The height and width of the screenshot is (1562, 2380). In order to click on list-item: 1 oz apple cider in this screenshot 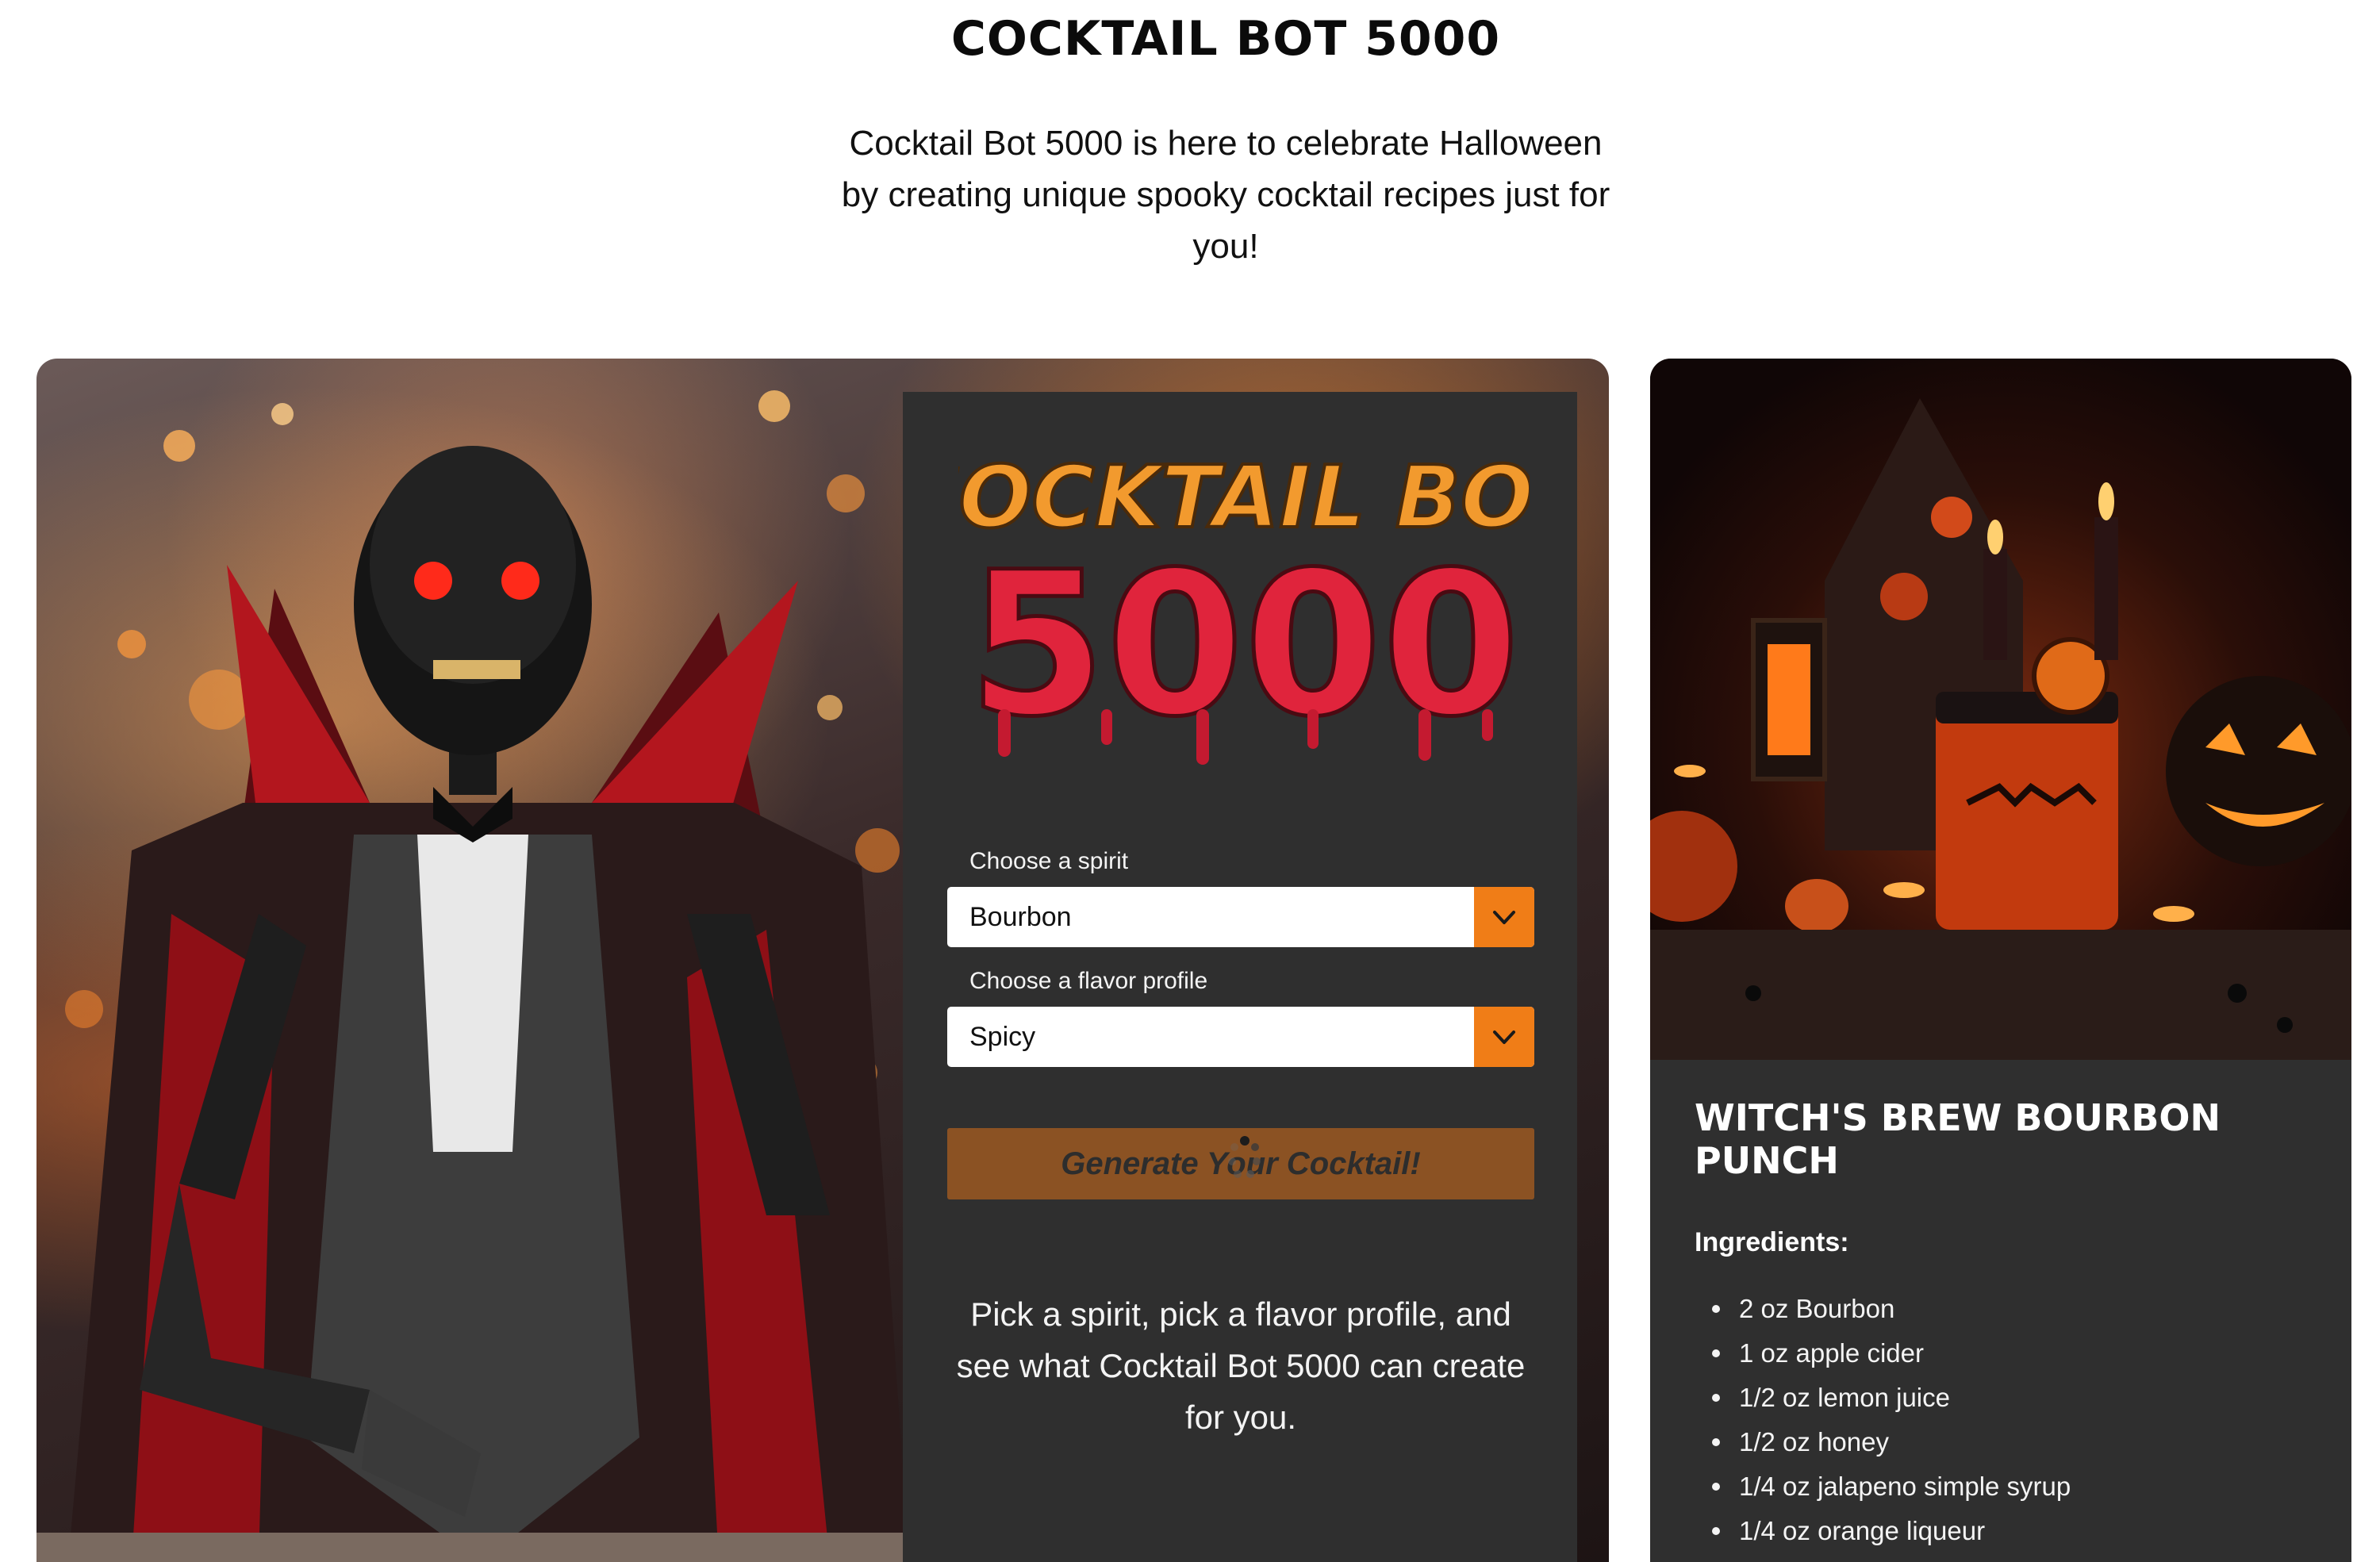, I will do `click(1883, 1354)`.